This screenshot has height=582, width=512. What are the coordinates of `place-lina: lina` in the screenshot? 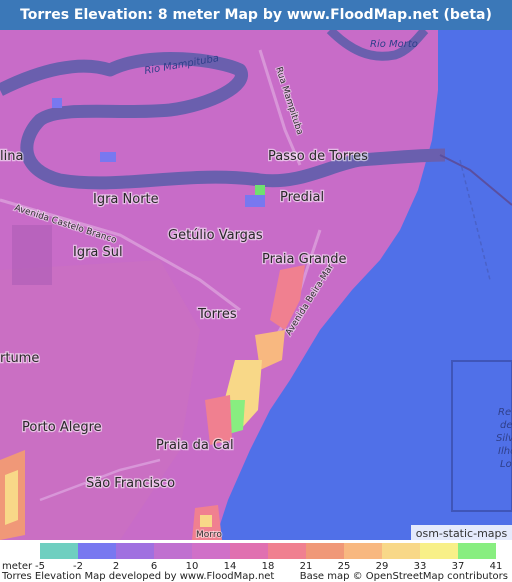 It's located at (11, 156).